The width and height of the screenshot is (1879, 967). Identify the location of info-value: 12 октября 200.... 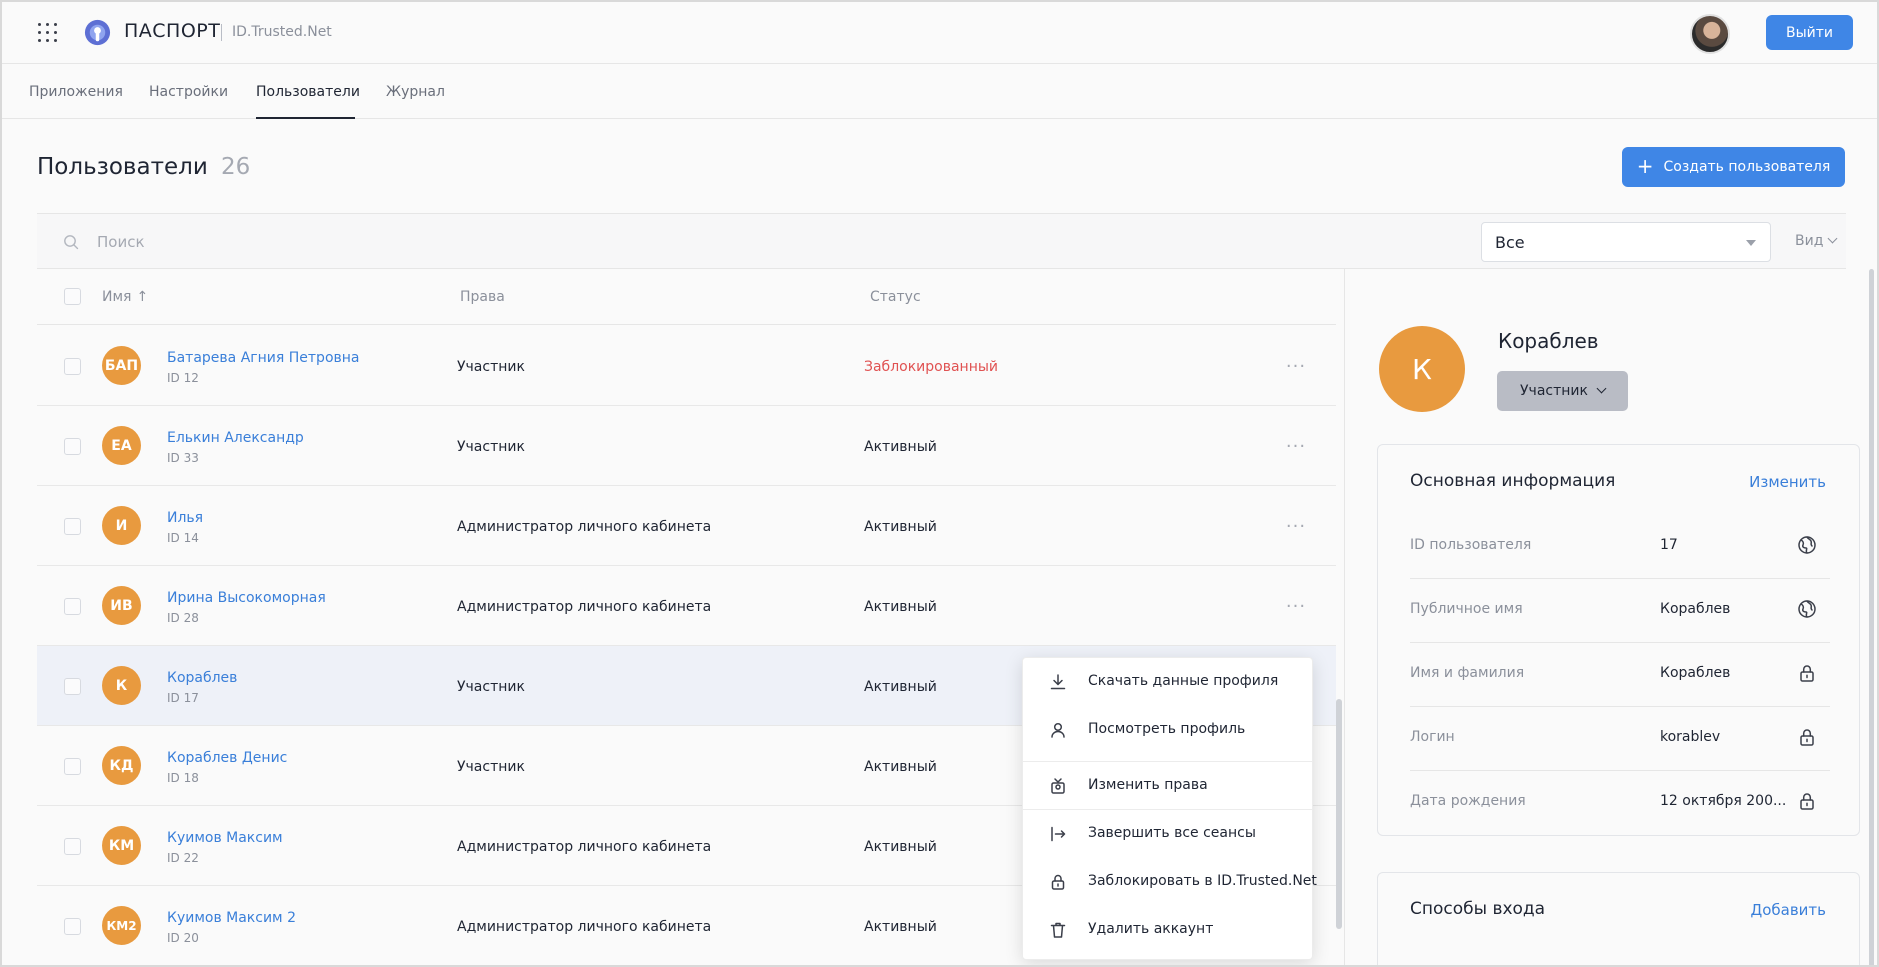
(1723, 801).